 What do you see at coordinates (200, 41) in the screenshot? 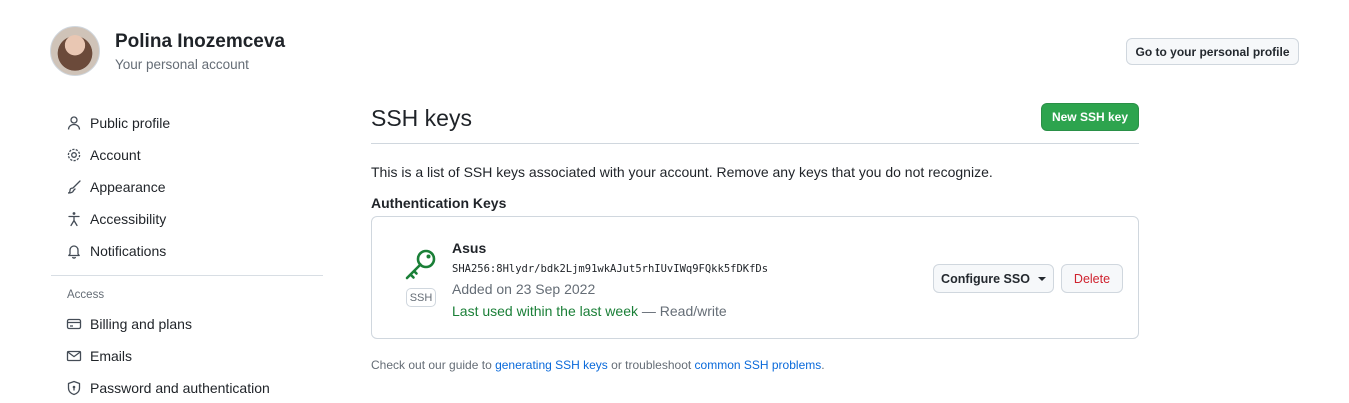
I see `user-name: Polina Inozemceva` at bounding box center [200, 41].